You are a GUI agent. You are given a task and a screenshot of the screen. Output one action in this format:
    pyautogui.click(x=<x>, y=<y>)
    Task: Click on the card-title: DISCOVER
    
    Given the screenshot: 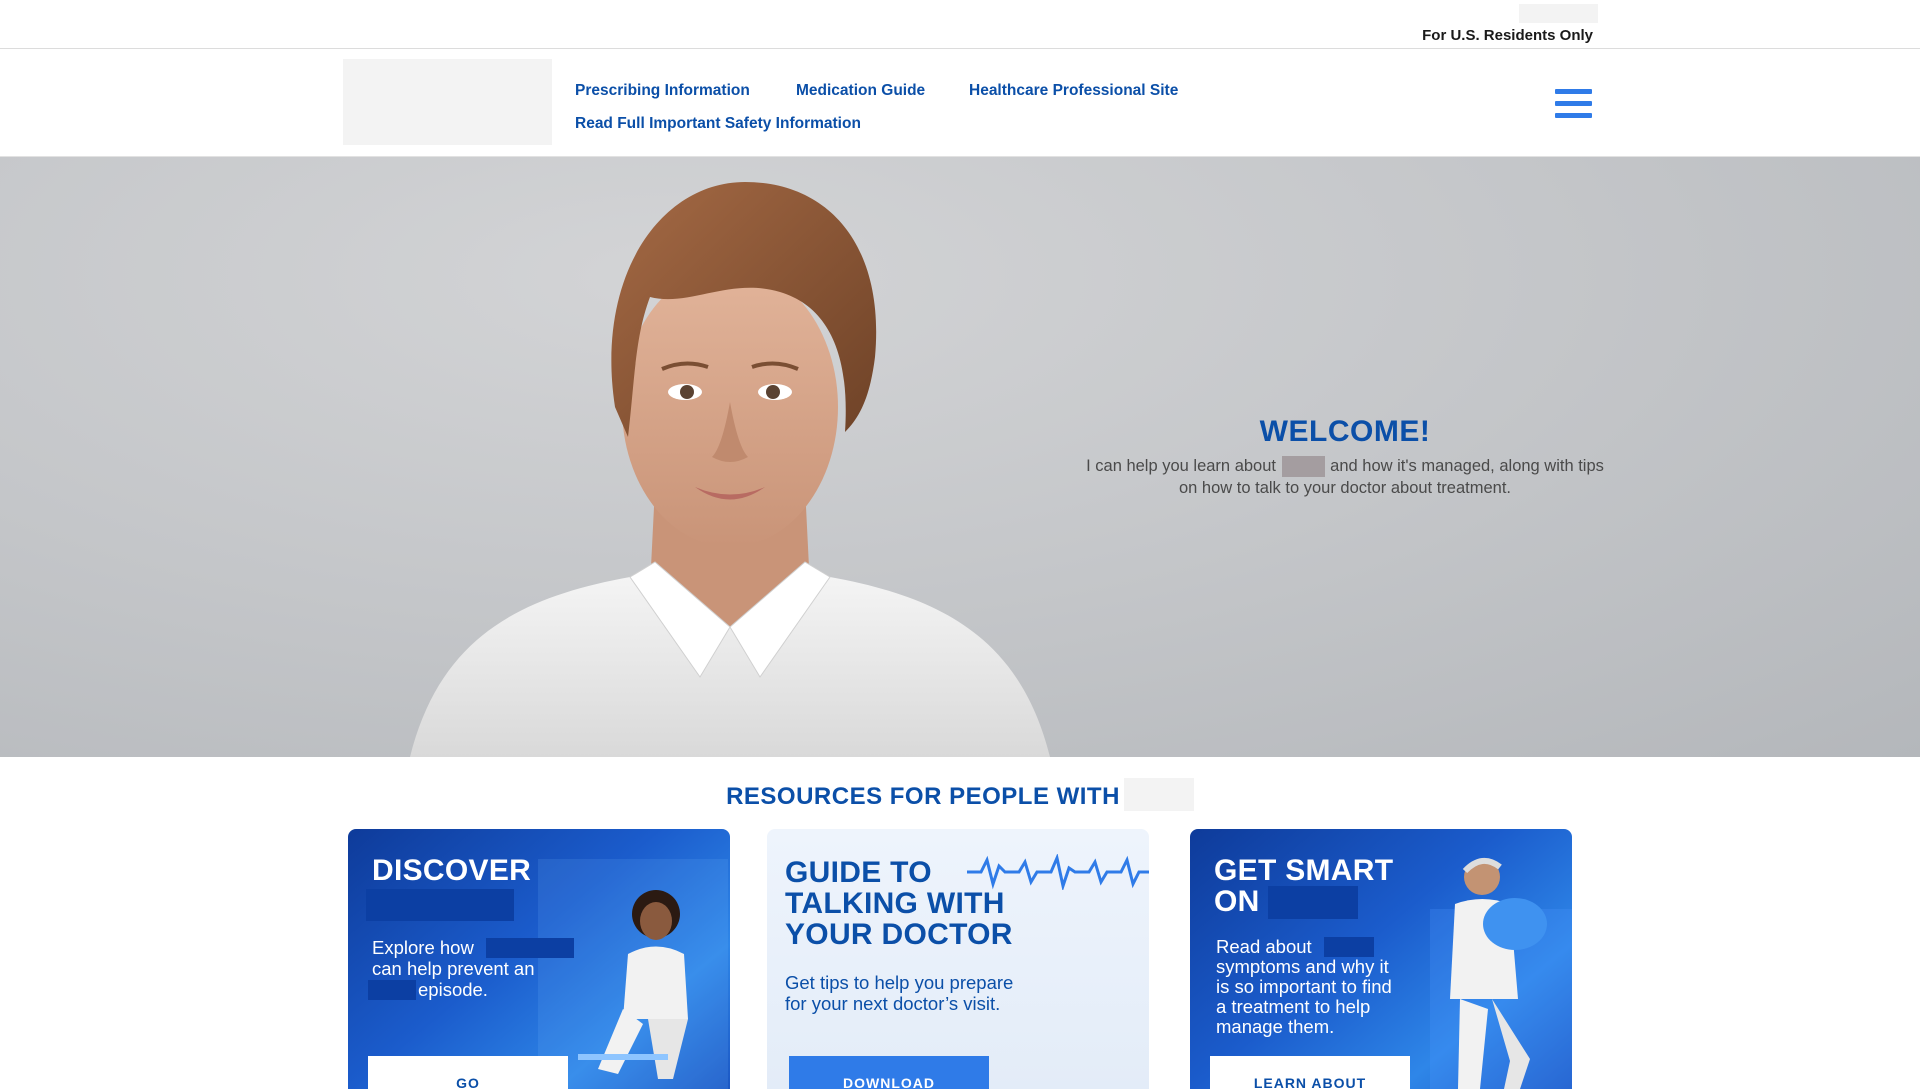 What is the action you would take?
    pyautogui.click(x=452, y=870)
    